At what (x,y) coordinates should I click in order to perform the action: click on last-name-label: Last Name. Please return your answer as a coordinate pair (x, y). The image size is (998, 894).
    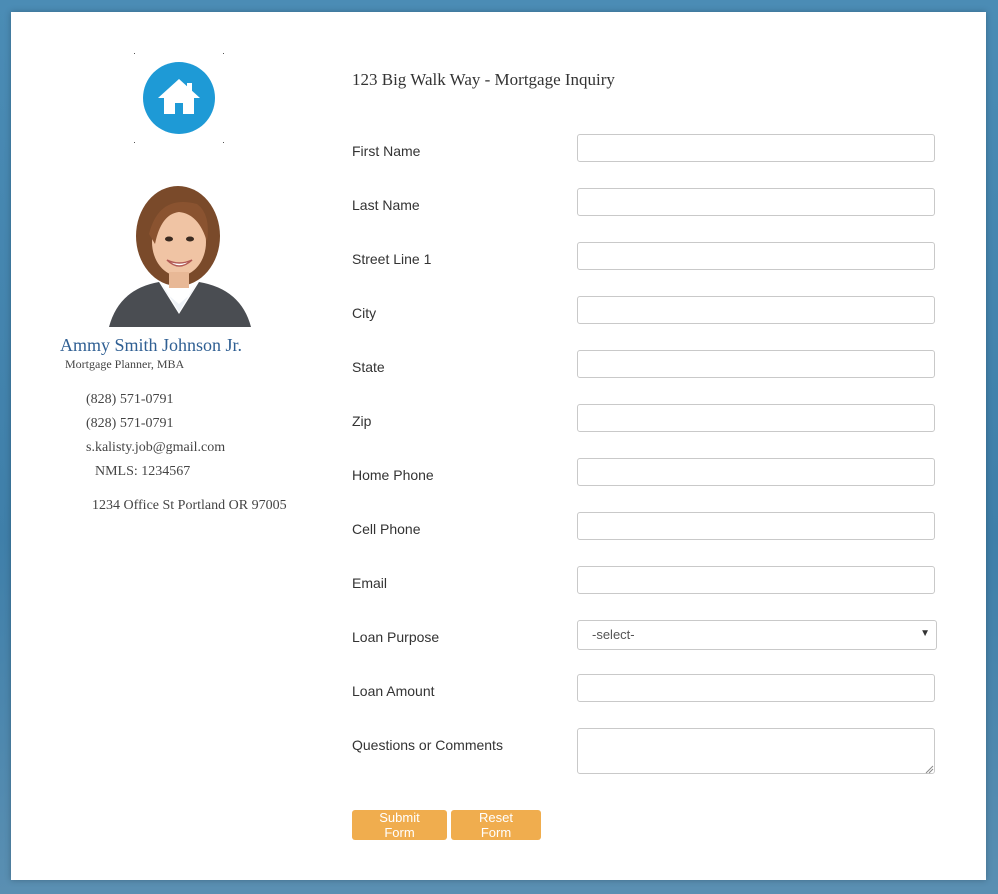
    Looking at the image, I should click on (386, 205).